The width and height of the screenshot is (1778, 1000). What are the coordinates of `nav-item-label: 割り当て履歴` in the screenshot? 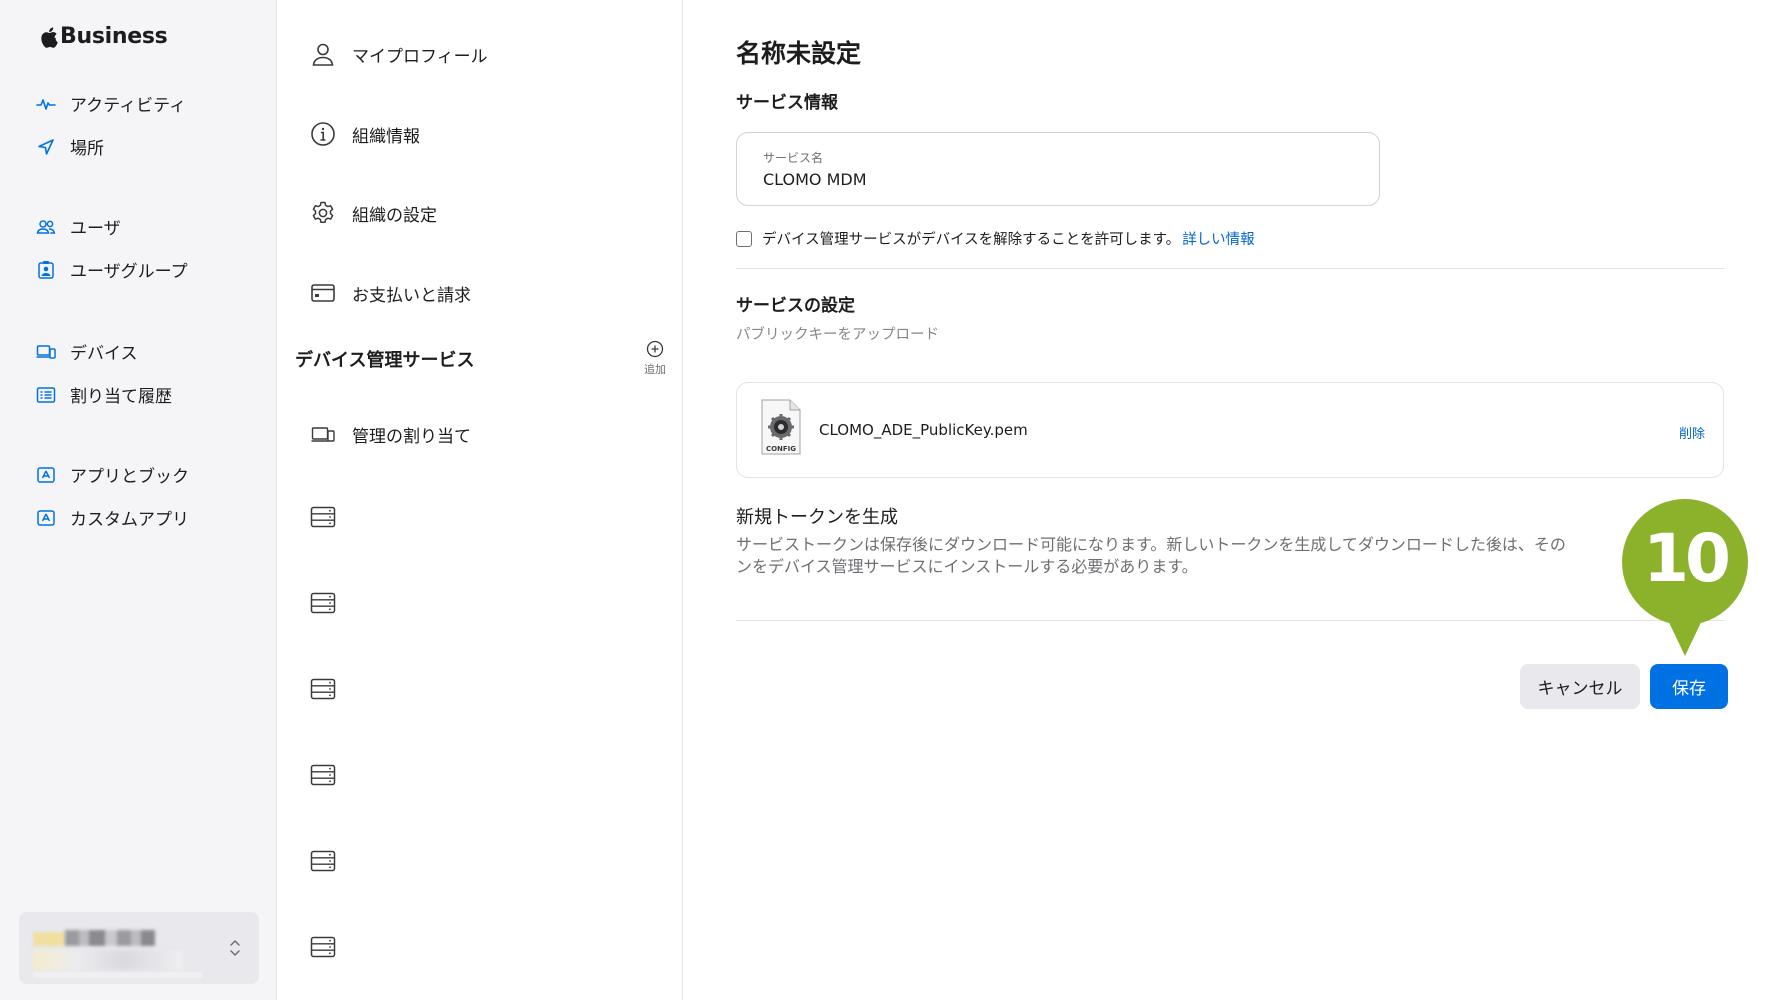 It's located at (121, 397).